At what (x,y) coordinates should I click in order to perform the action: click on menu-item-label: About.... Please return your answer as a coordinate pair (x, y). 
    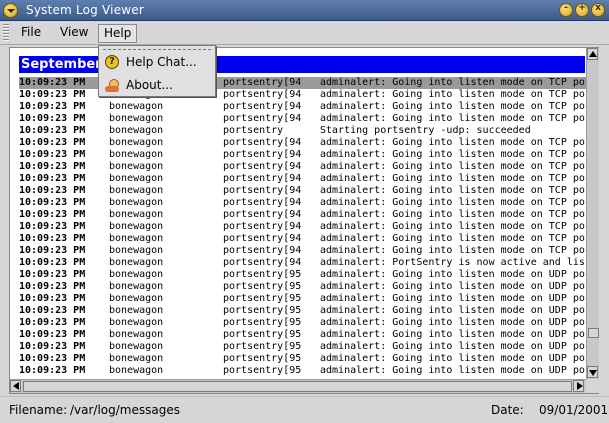
    Looking at the image, I should click on (149, 85).